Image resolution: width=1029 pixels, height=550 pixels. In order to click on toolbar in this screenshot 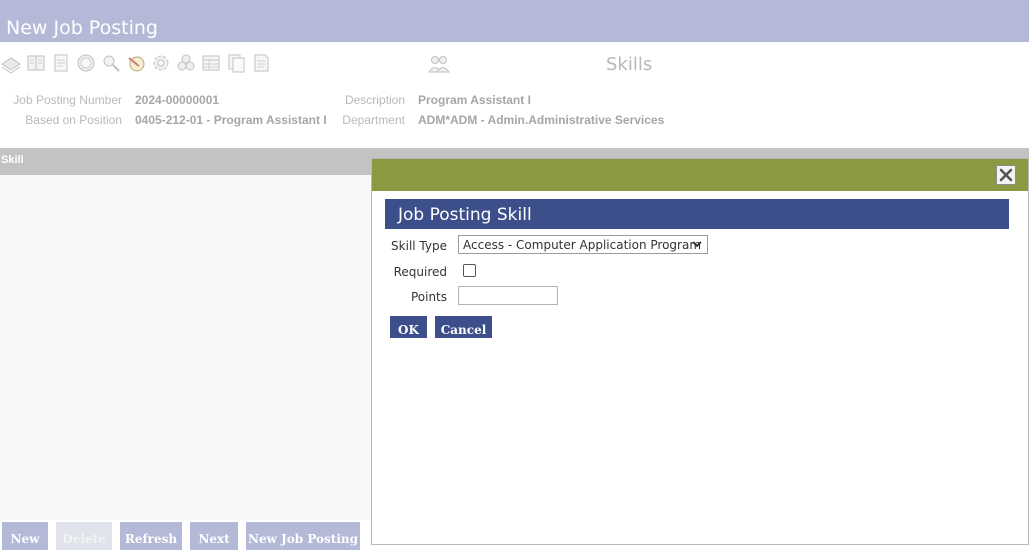, I will do `click(136, 64)`.